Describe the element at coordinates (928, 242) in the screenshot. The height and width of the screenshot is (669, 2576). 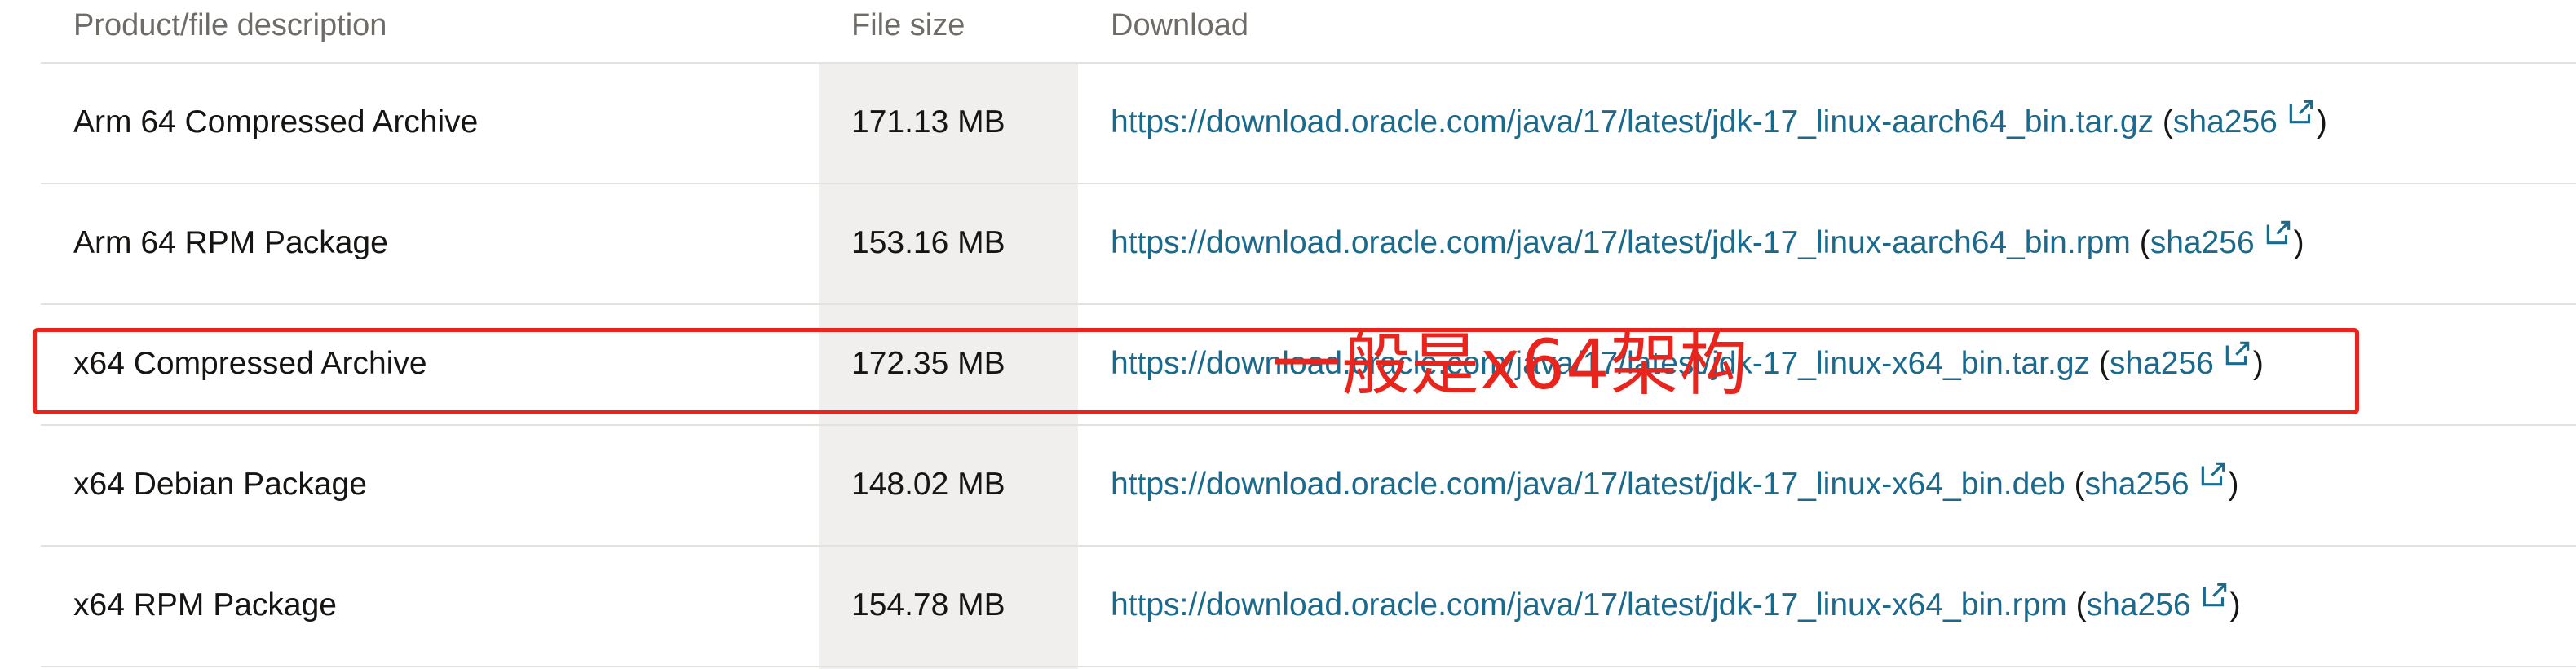
I see `row-file-size: 153.16 MB` at that location.